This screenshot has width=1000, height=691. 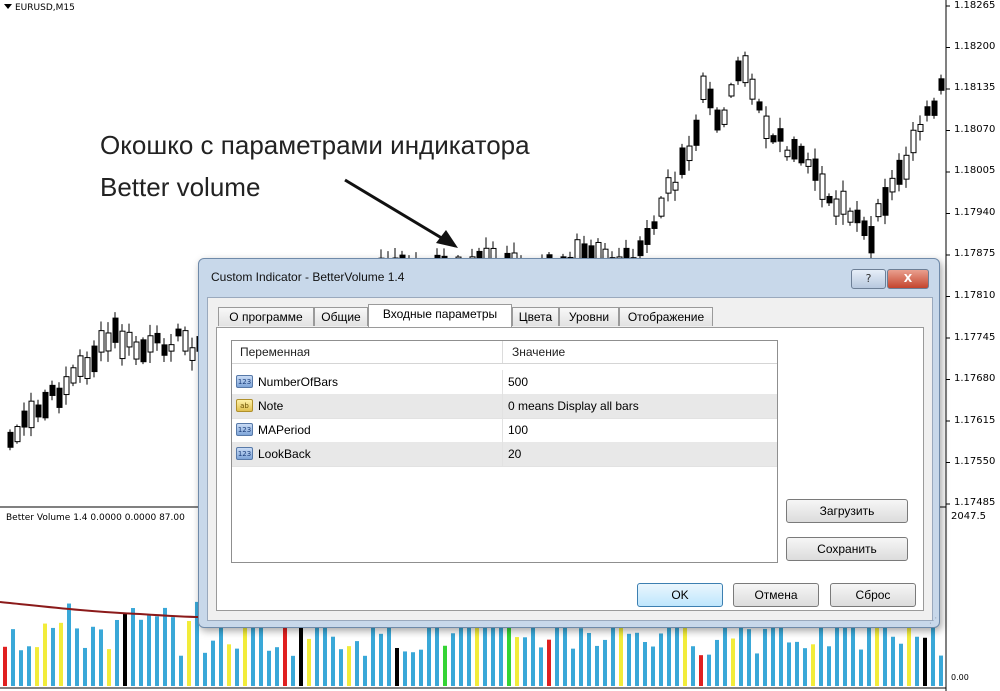 I want to click on tab-common: Общие, so click(x=341, y=316).